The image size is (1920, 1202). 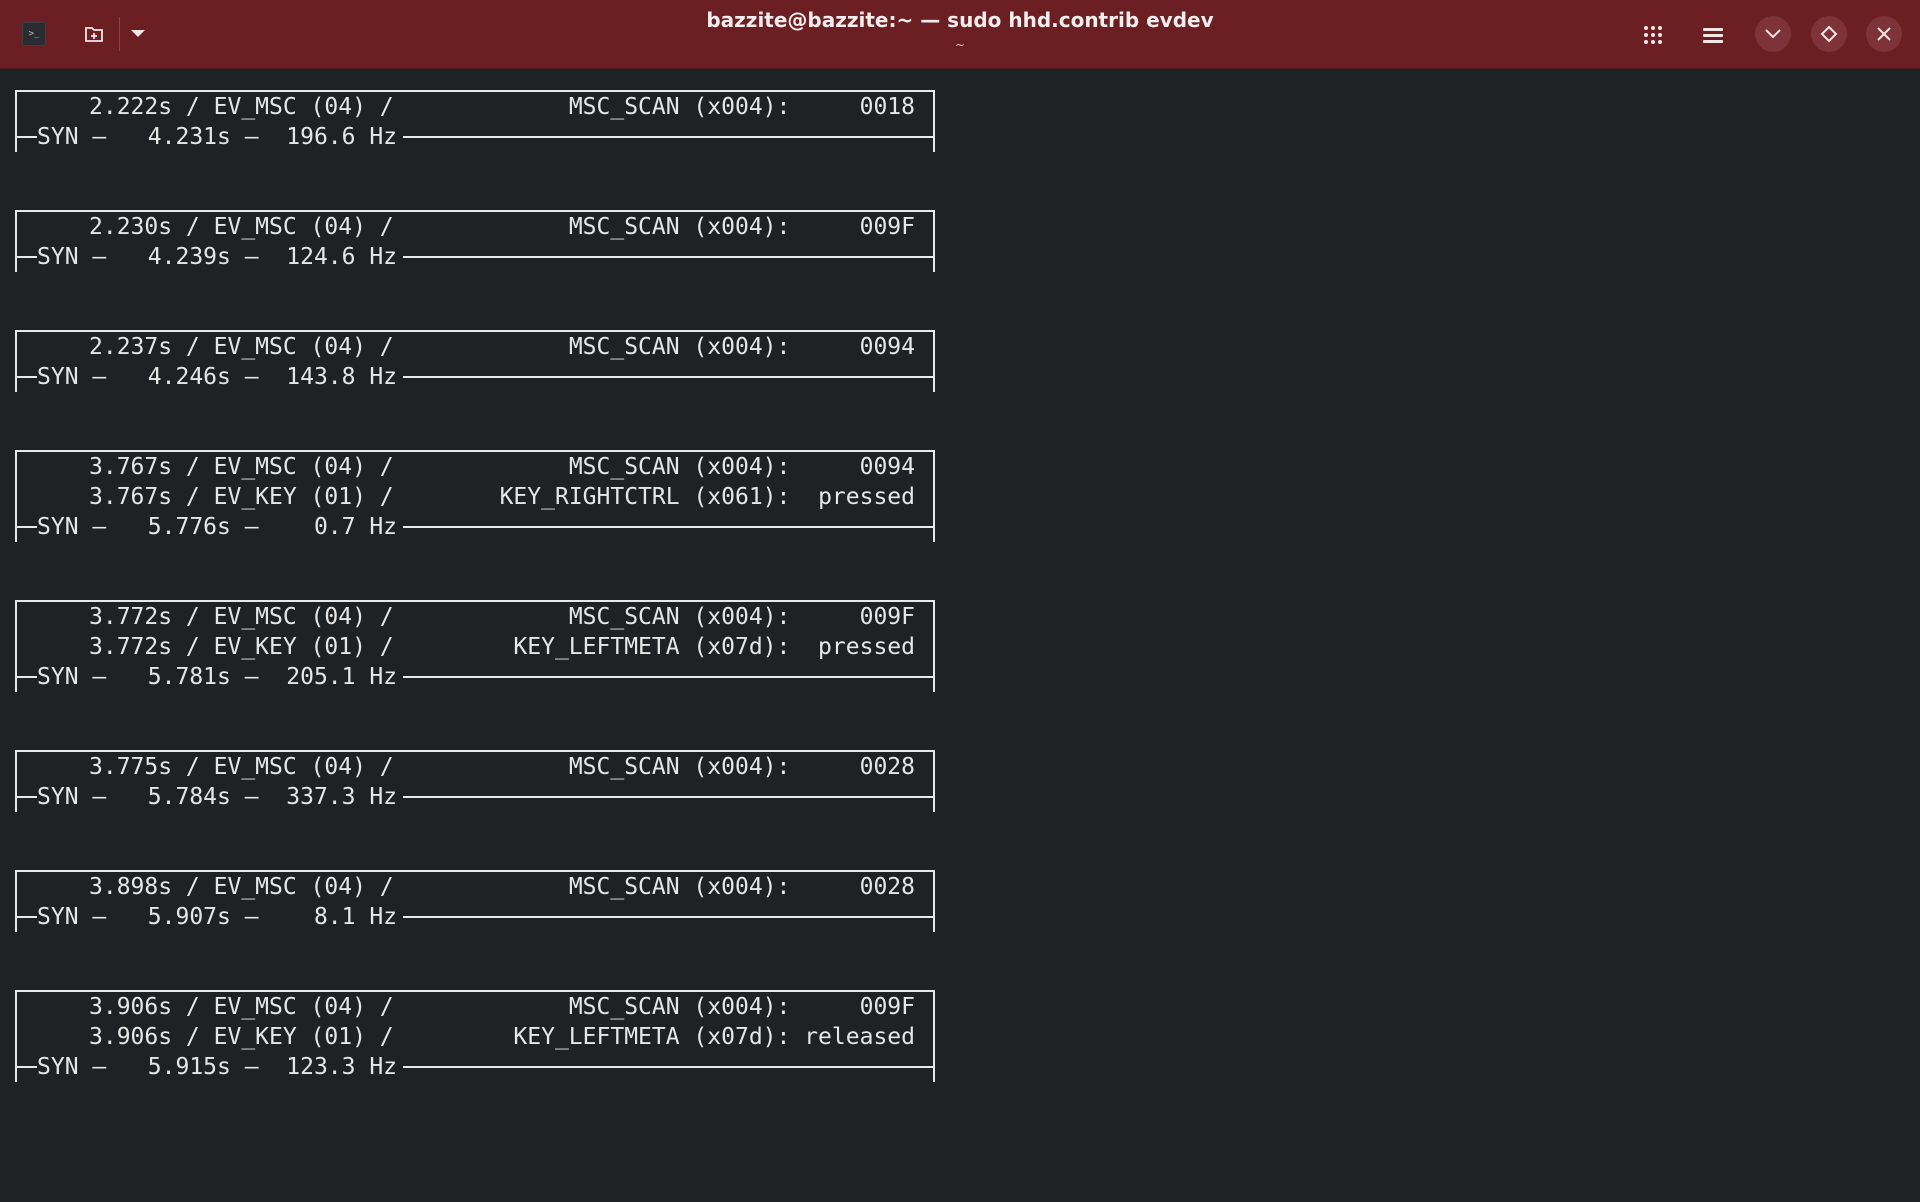 What do you see at coordinates (241, 227) in the screenshot?
I see `event-source: 2.230s / EV_MSC (04) /` at bounding box center [241, 227].